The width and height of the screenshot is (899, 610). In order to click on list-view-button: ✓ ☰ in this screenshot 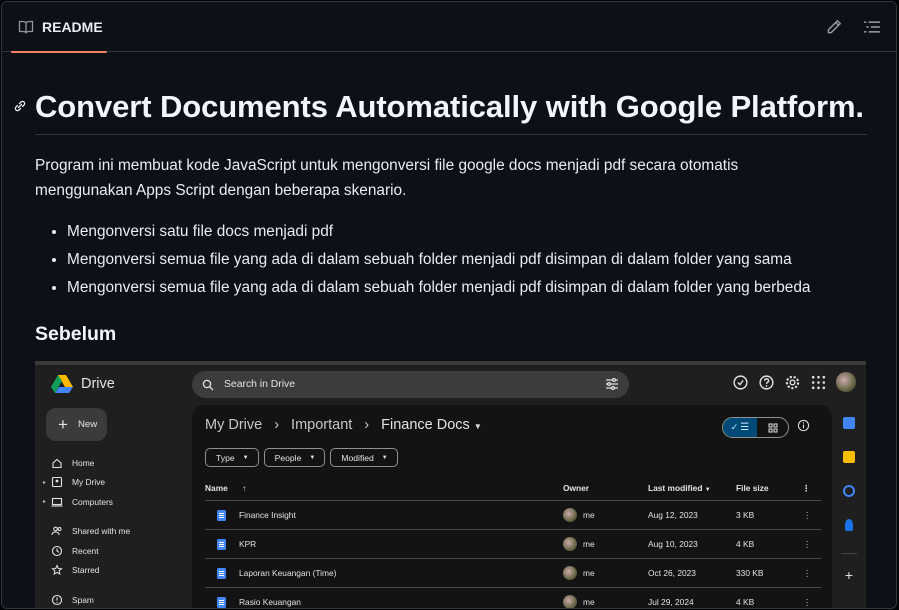, I will do `click(740, 427)`.